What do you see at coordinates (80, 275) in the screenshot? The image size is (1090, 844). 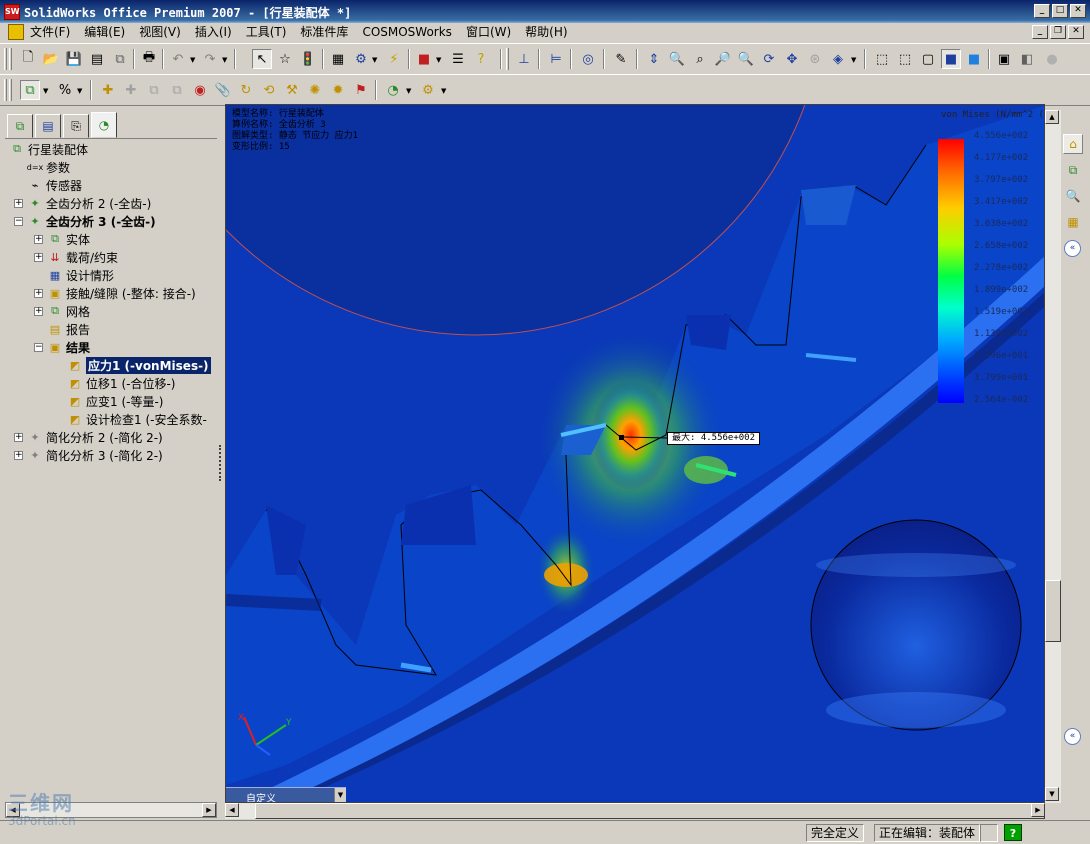 I see `tree-item-design-scenario: ▦ 设计情形` at bounding box center [80, 275].